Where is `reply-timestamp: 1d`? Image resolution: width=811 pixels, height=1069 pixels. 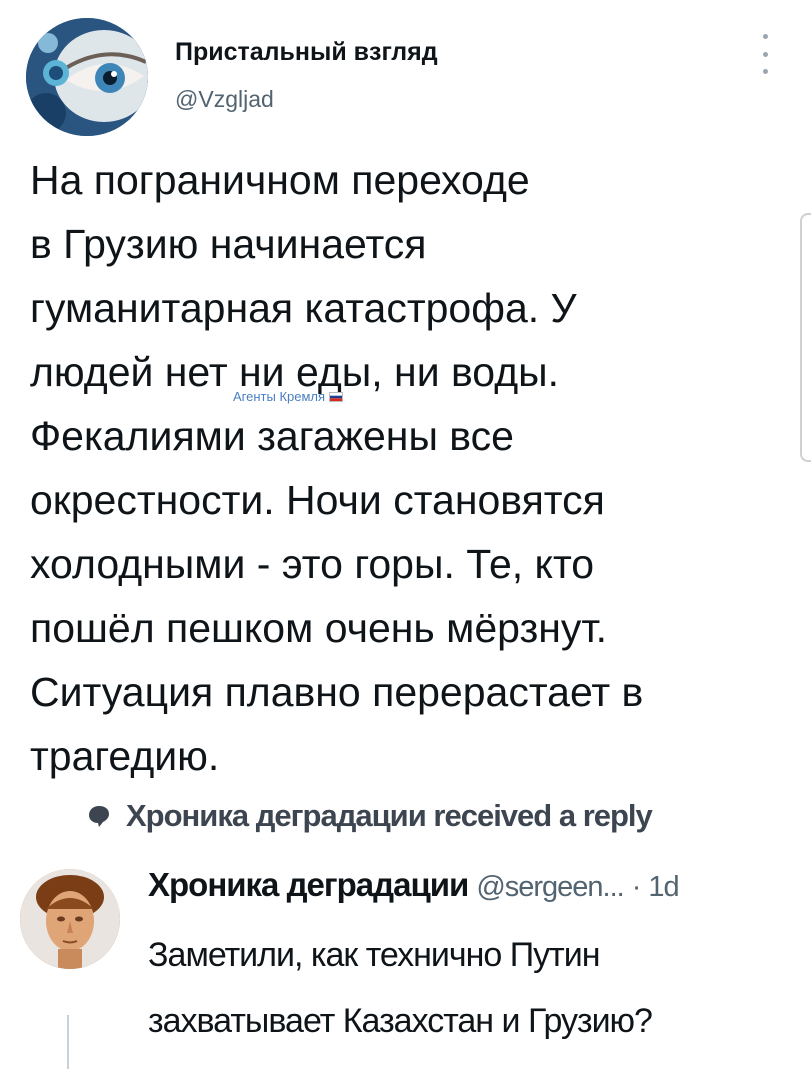 reply-timestamp: 1d is located at coordinates (663, 887).